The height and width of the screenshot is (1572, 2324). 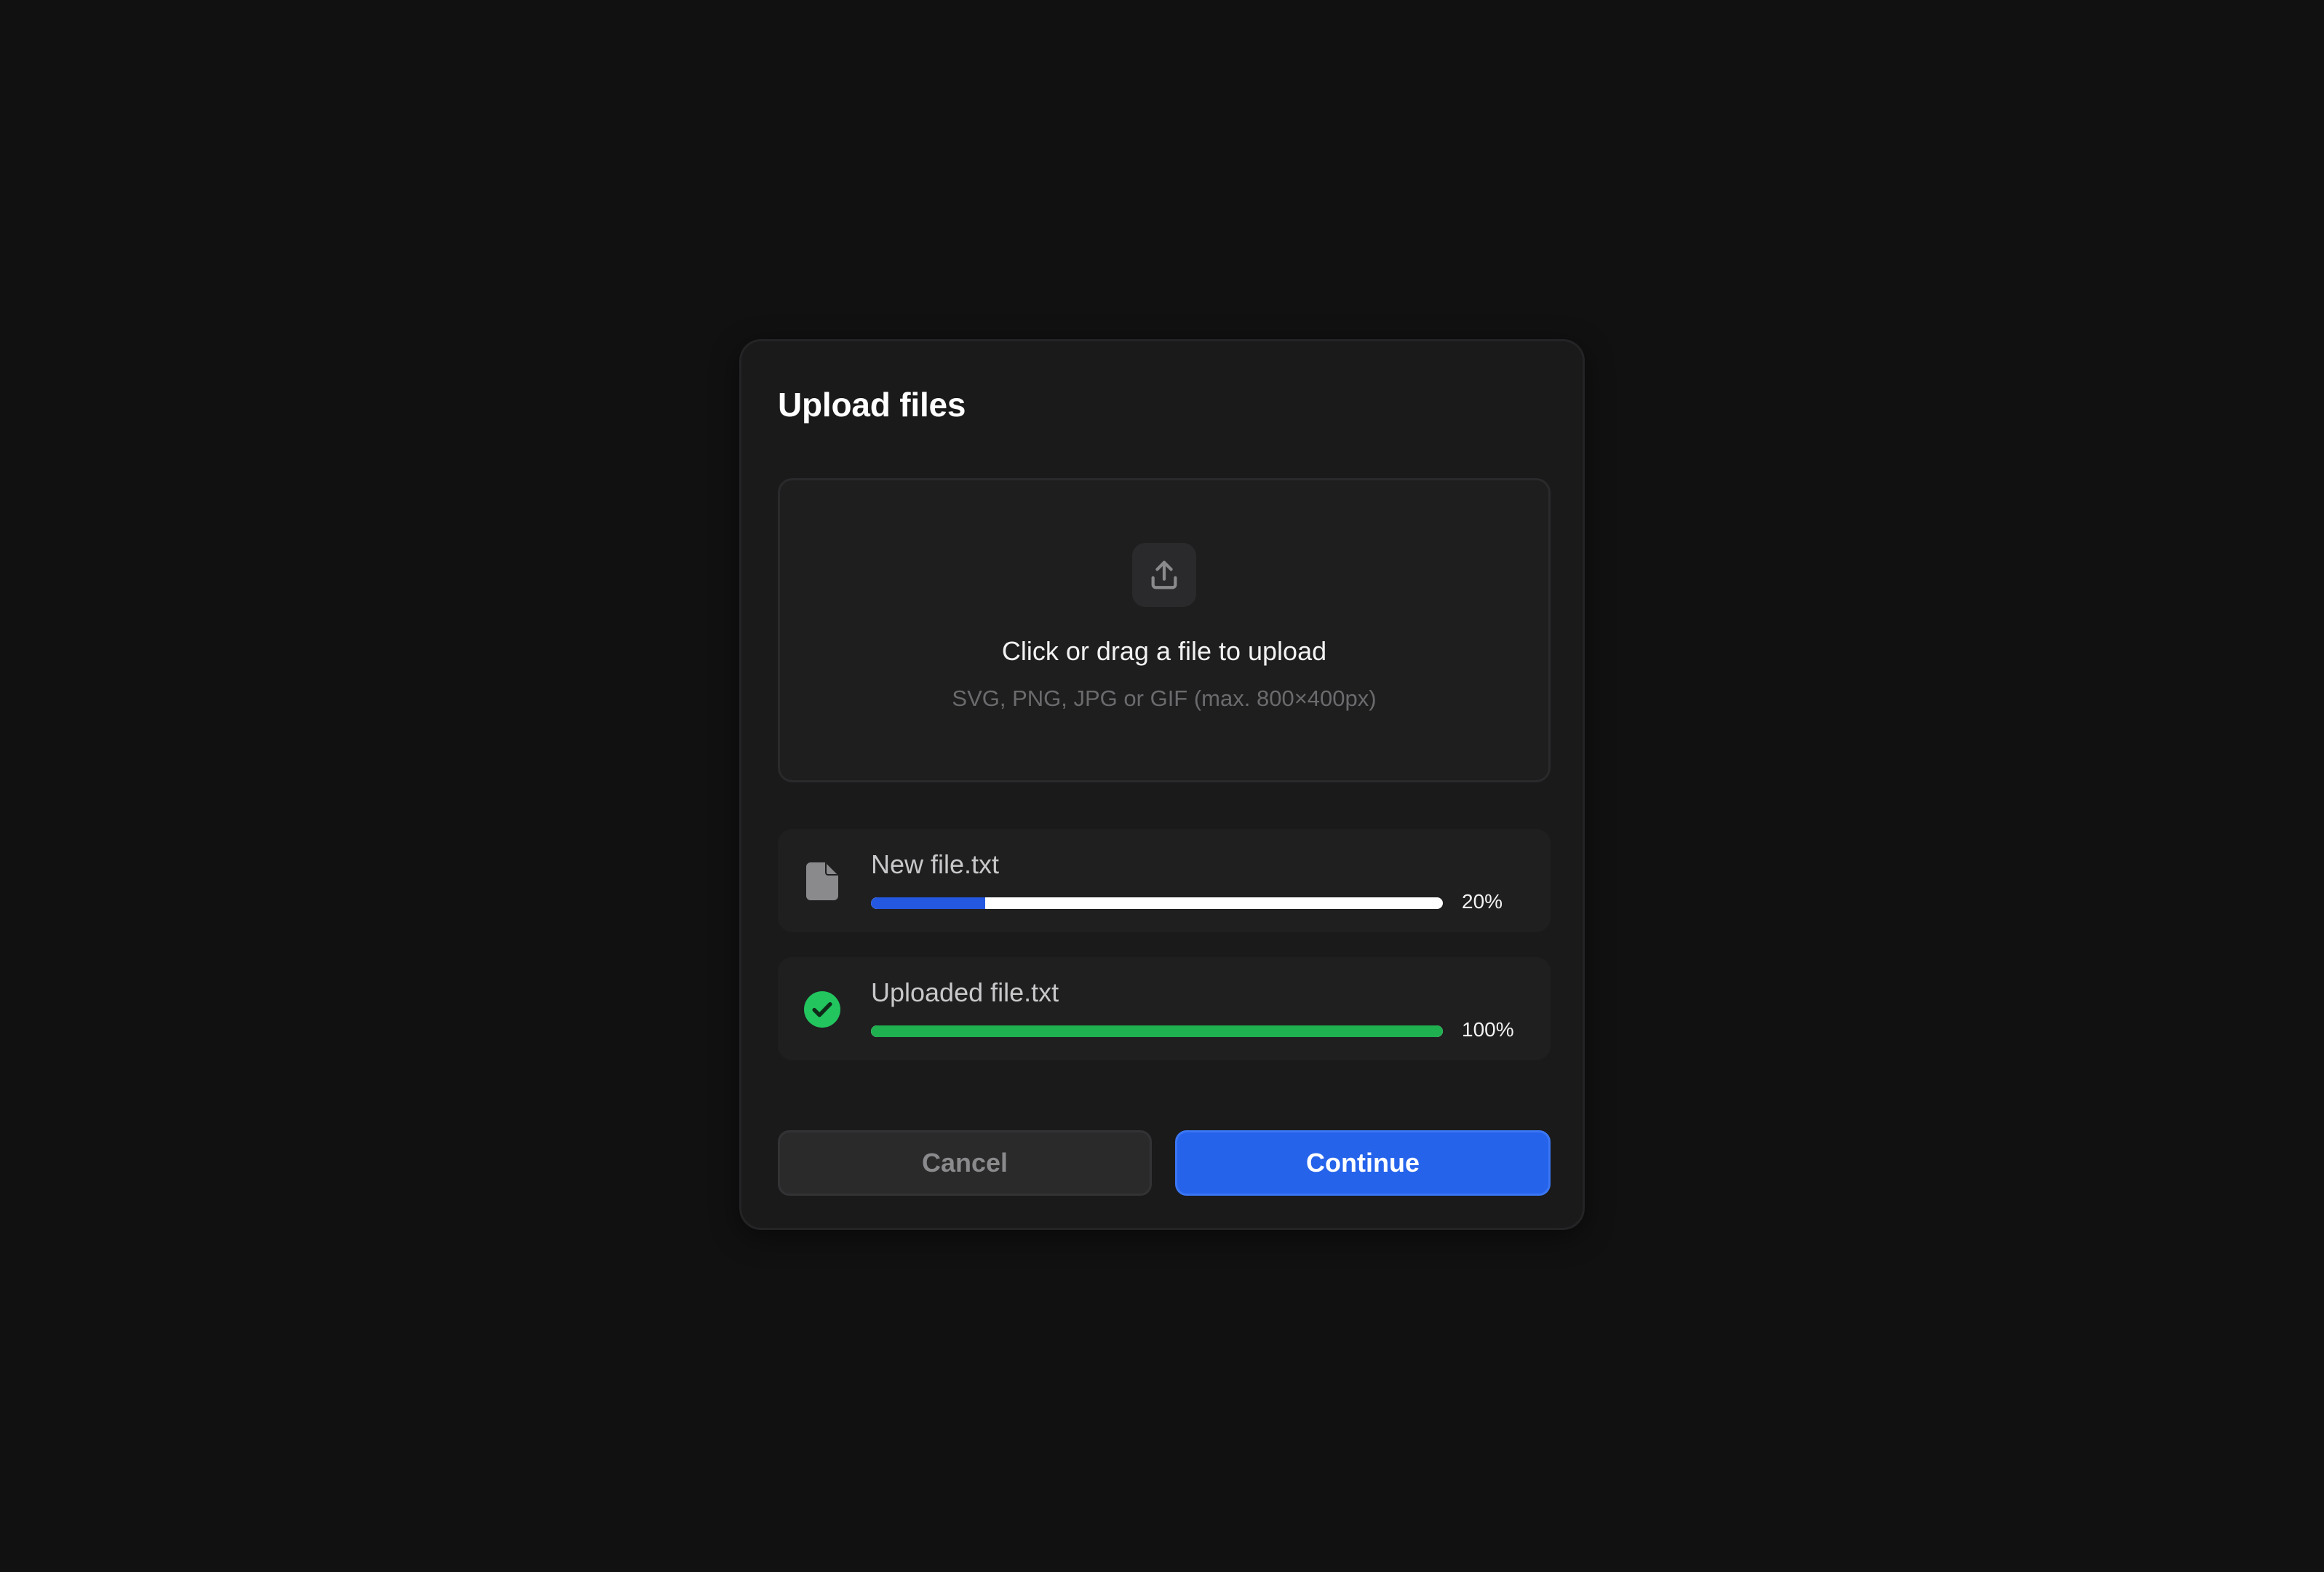 I want to click on continue-button: Continue, so click(x=1363, y=1163).